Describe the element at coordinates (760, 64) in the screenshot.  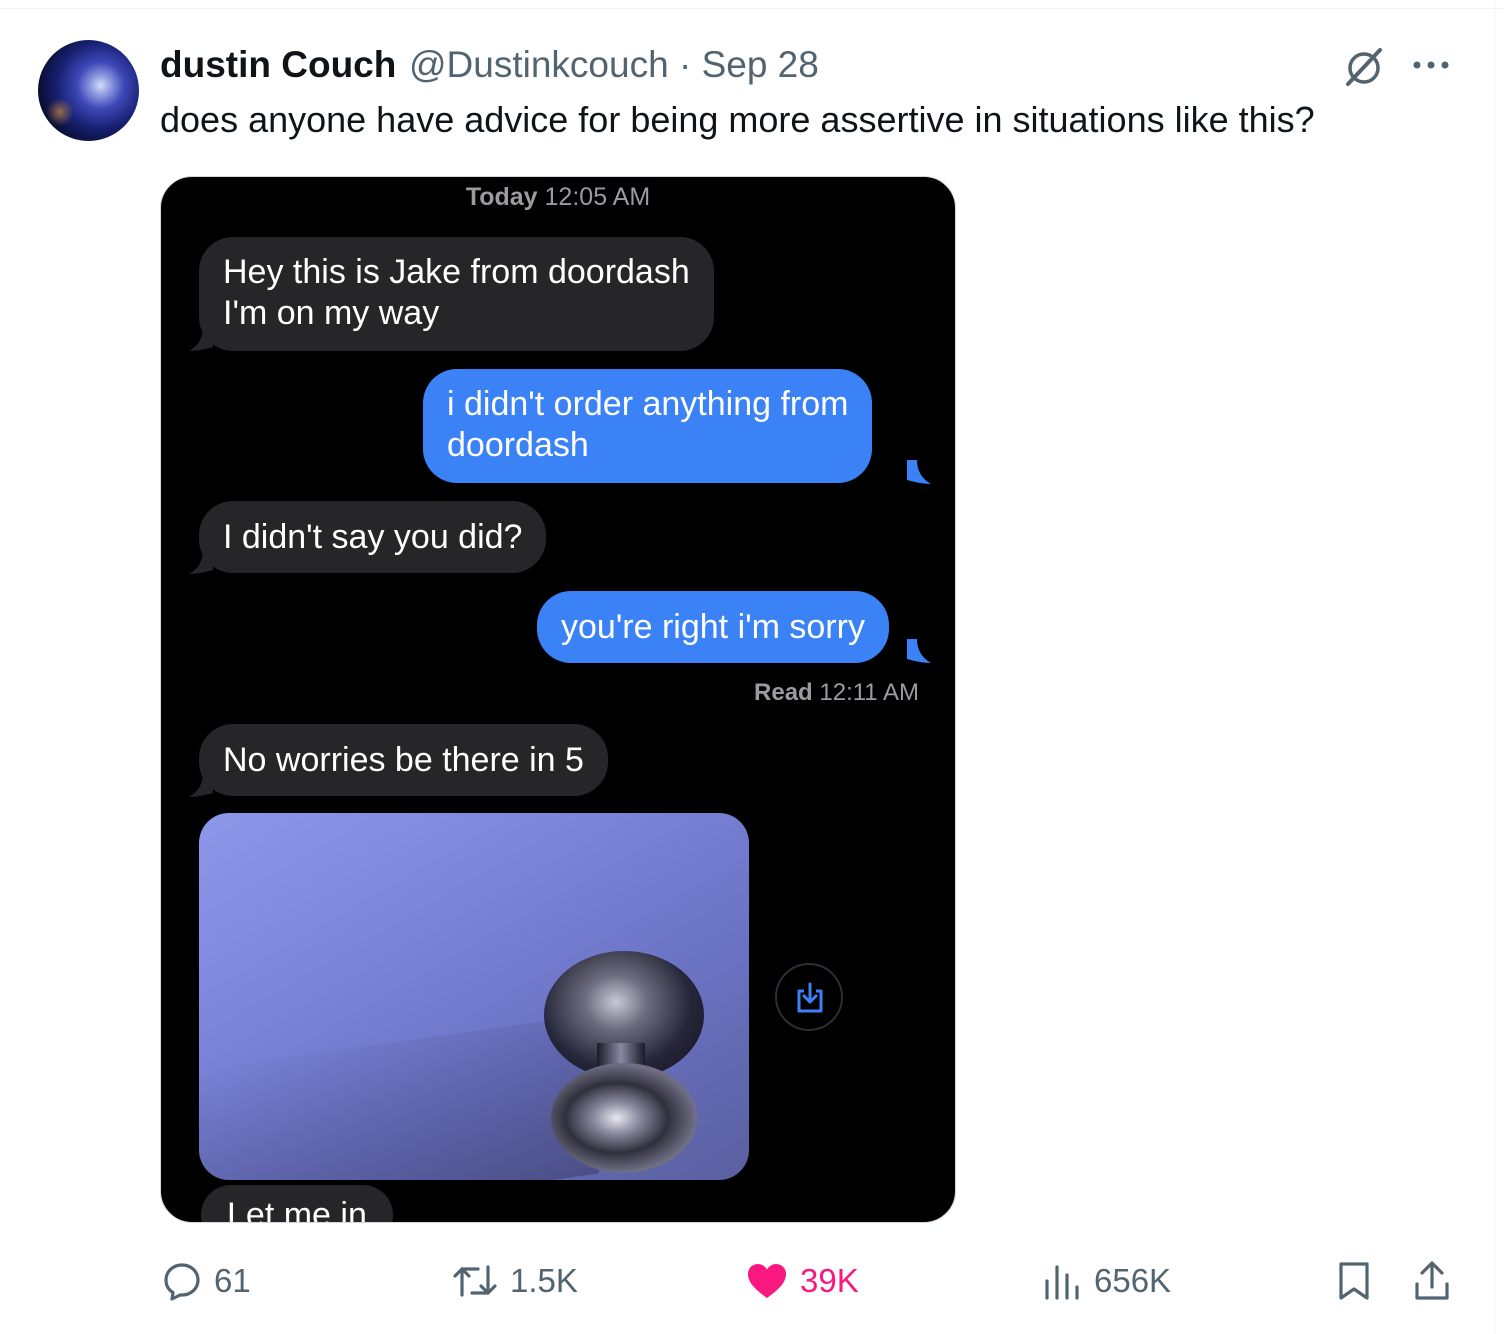
I see `tweet-date: Sep 28` at that location.